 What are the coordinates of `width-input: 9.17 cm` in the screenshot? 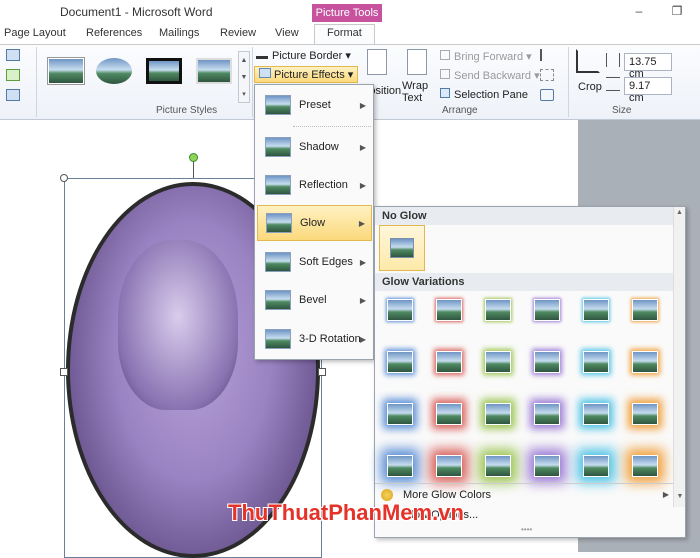 It's located at (648, 90).